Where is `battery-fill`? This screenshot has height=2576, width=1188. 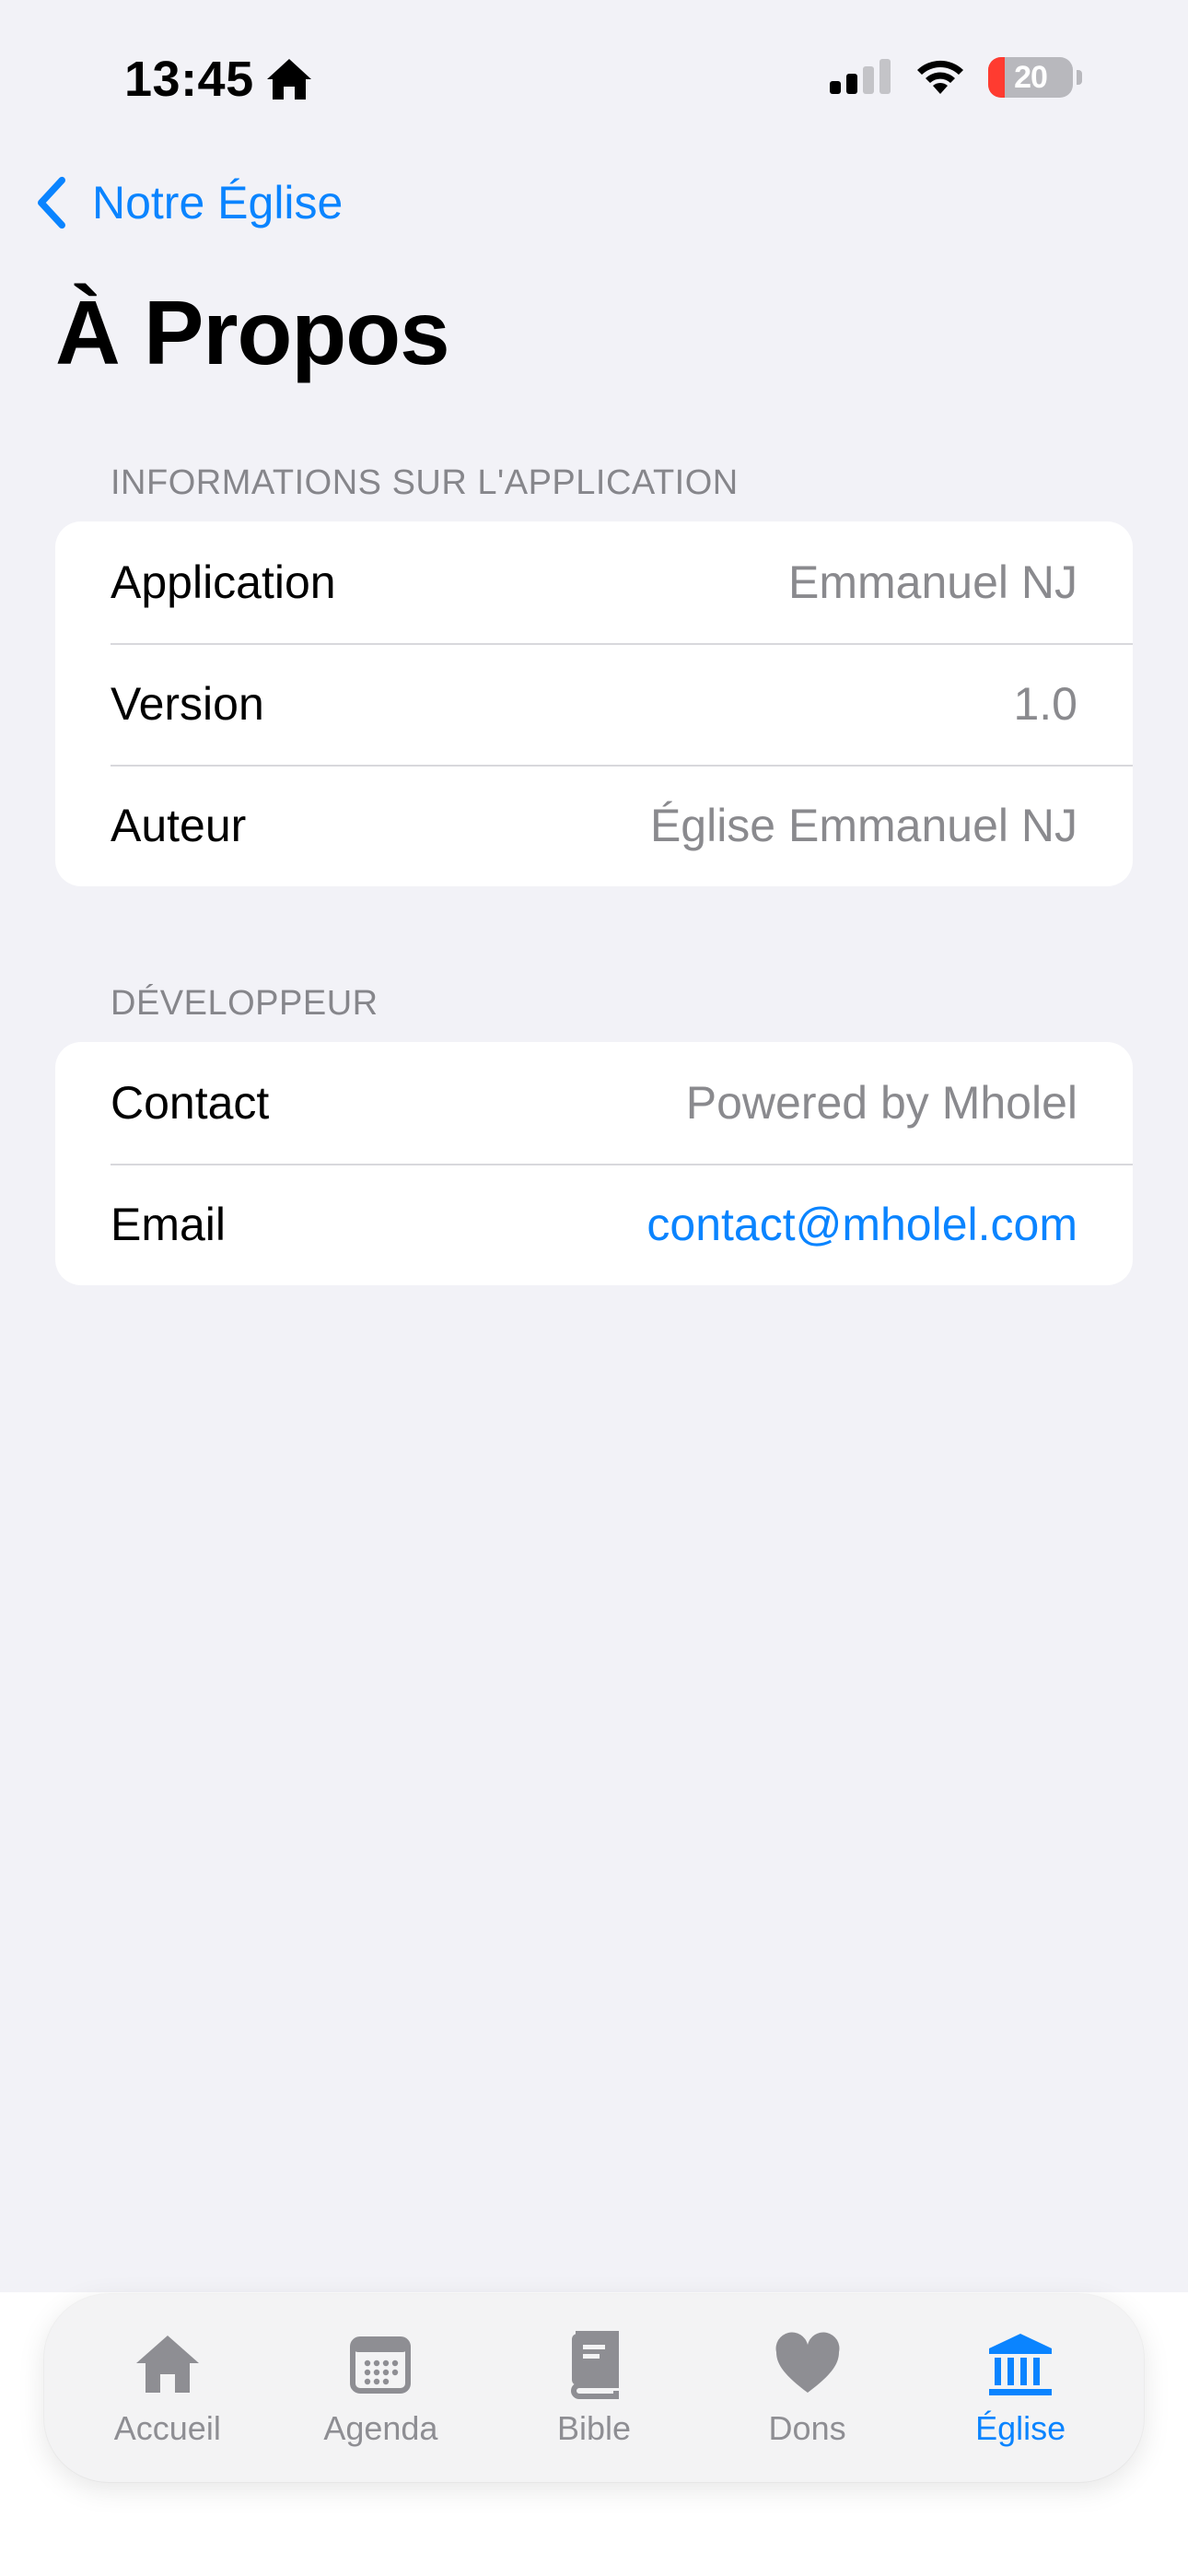
battery-fill is located at coordinates (997, 77).